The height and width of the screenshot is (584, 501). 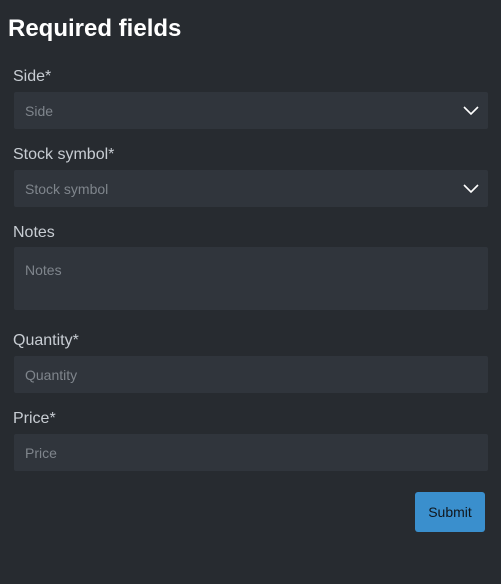 What do you see at coordinates (46, 340) in the screenshot?
I see `quantity-label: Quantity*` at bounding box center [46, 340].